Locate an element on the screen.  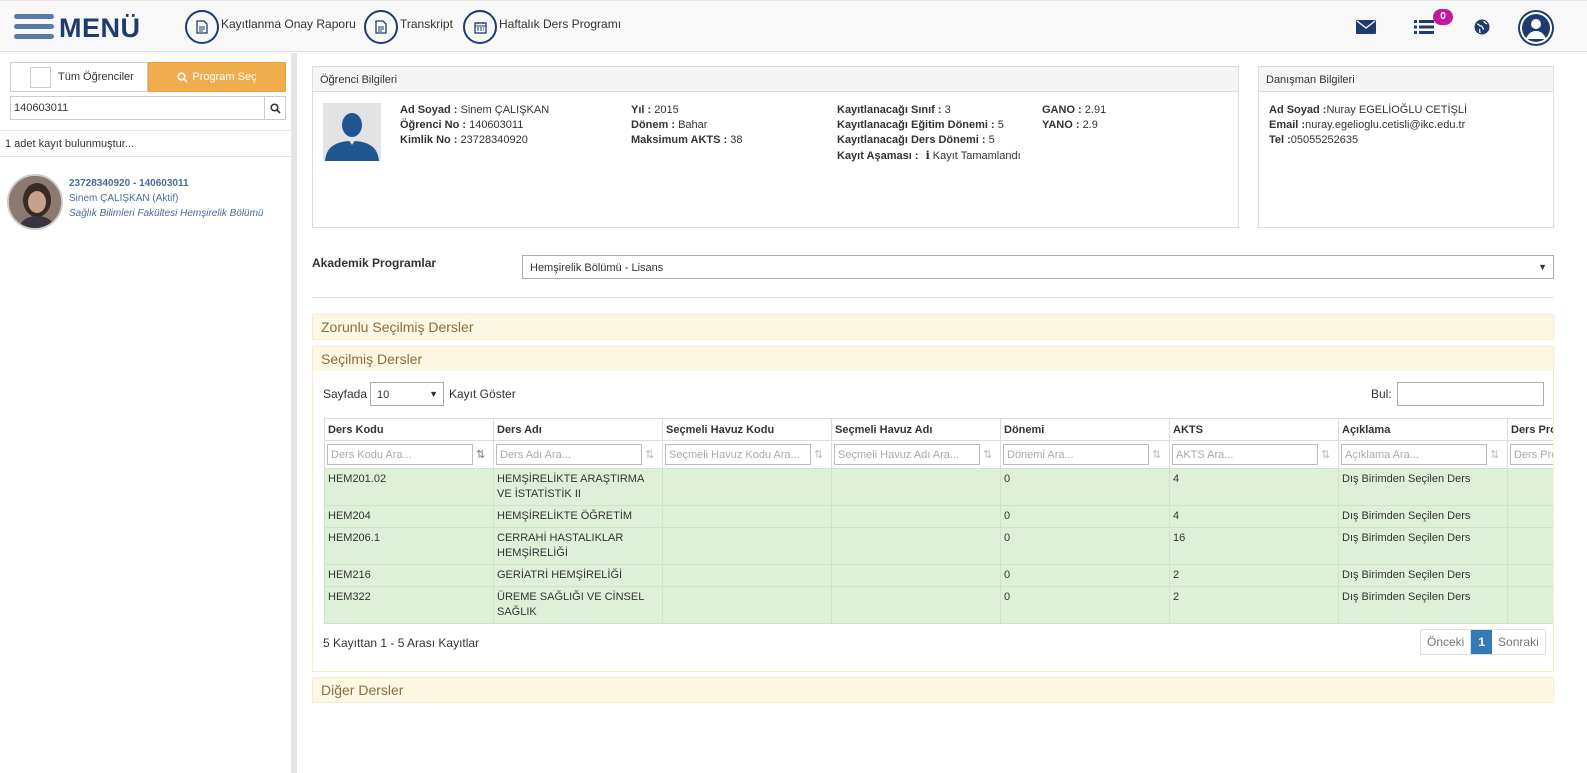
column-header: Seçmeli Havuz Adı is located at coordinates (916, 429).